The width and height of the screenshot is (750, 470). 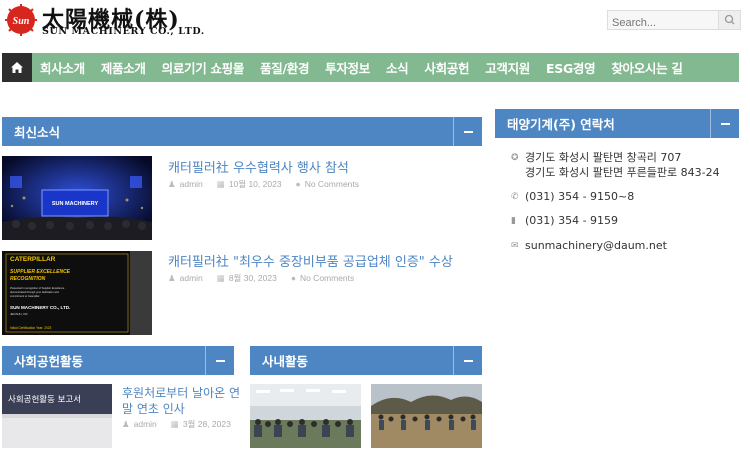 I want to click on nav-item-directions: 찾아오시는 길, so click(x=646, y=67).